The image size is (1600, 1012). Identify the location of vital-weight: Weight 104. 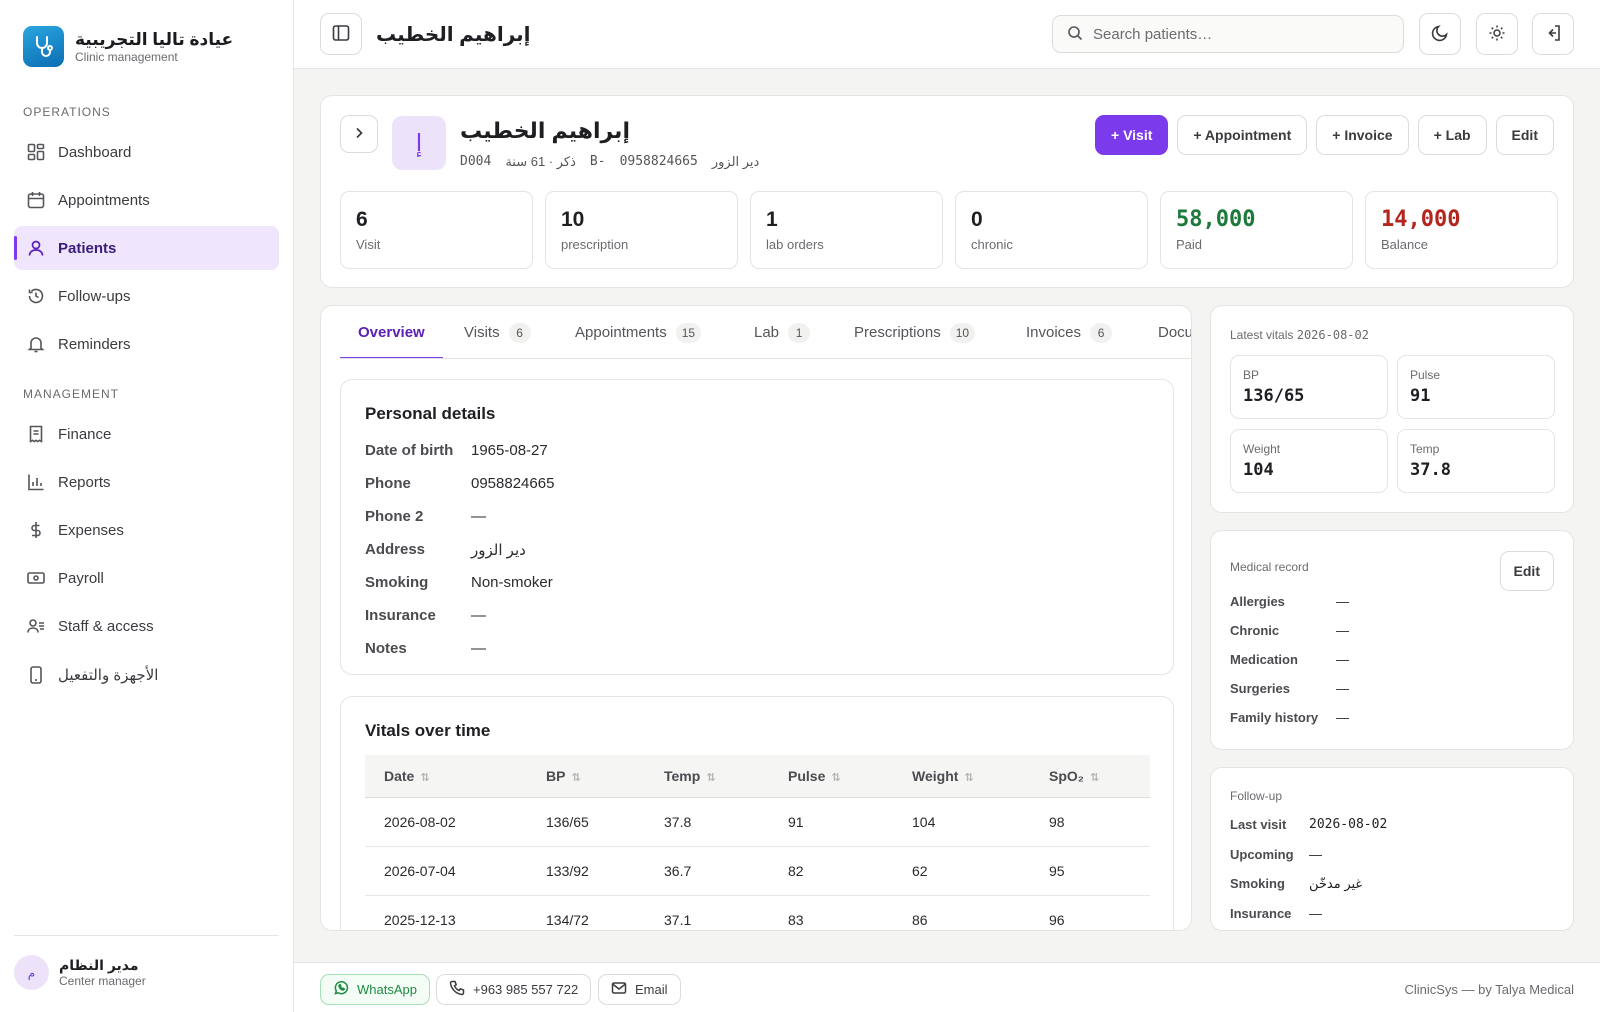
(1309, 461).